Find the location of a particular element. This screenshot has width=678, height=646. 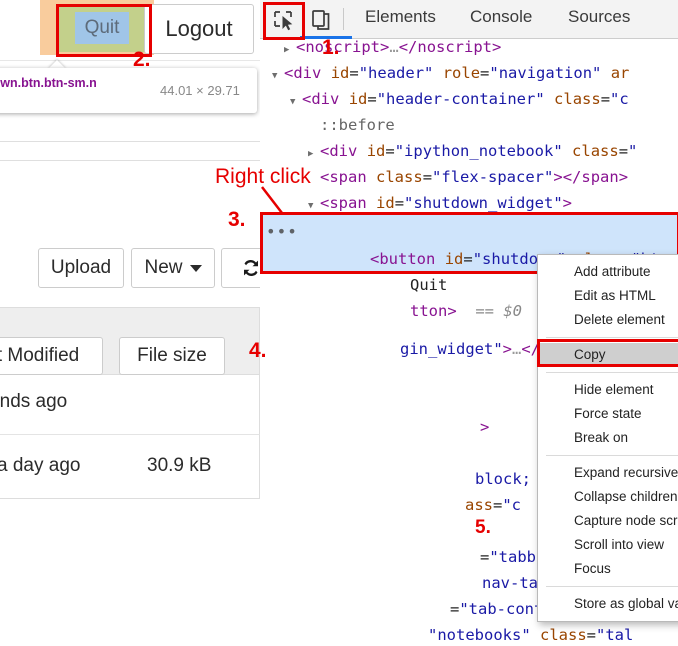

menu-item-label: Expand recursively is located at coordinates (626, 472).